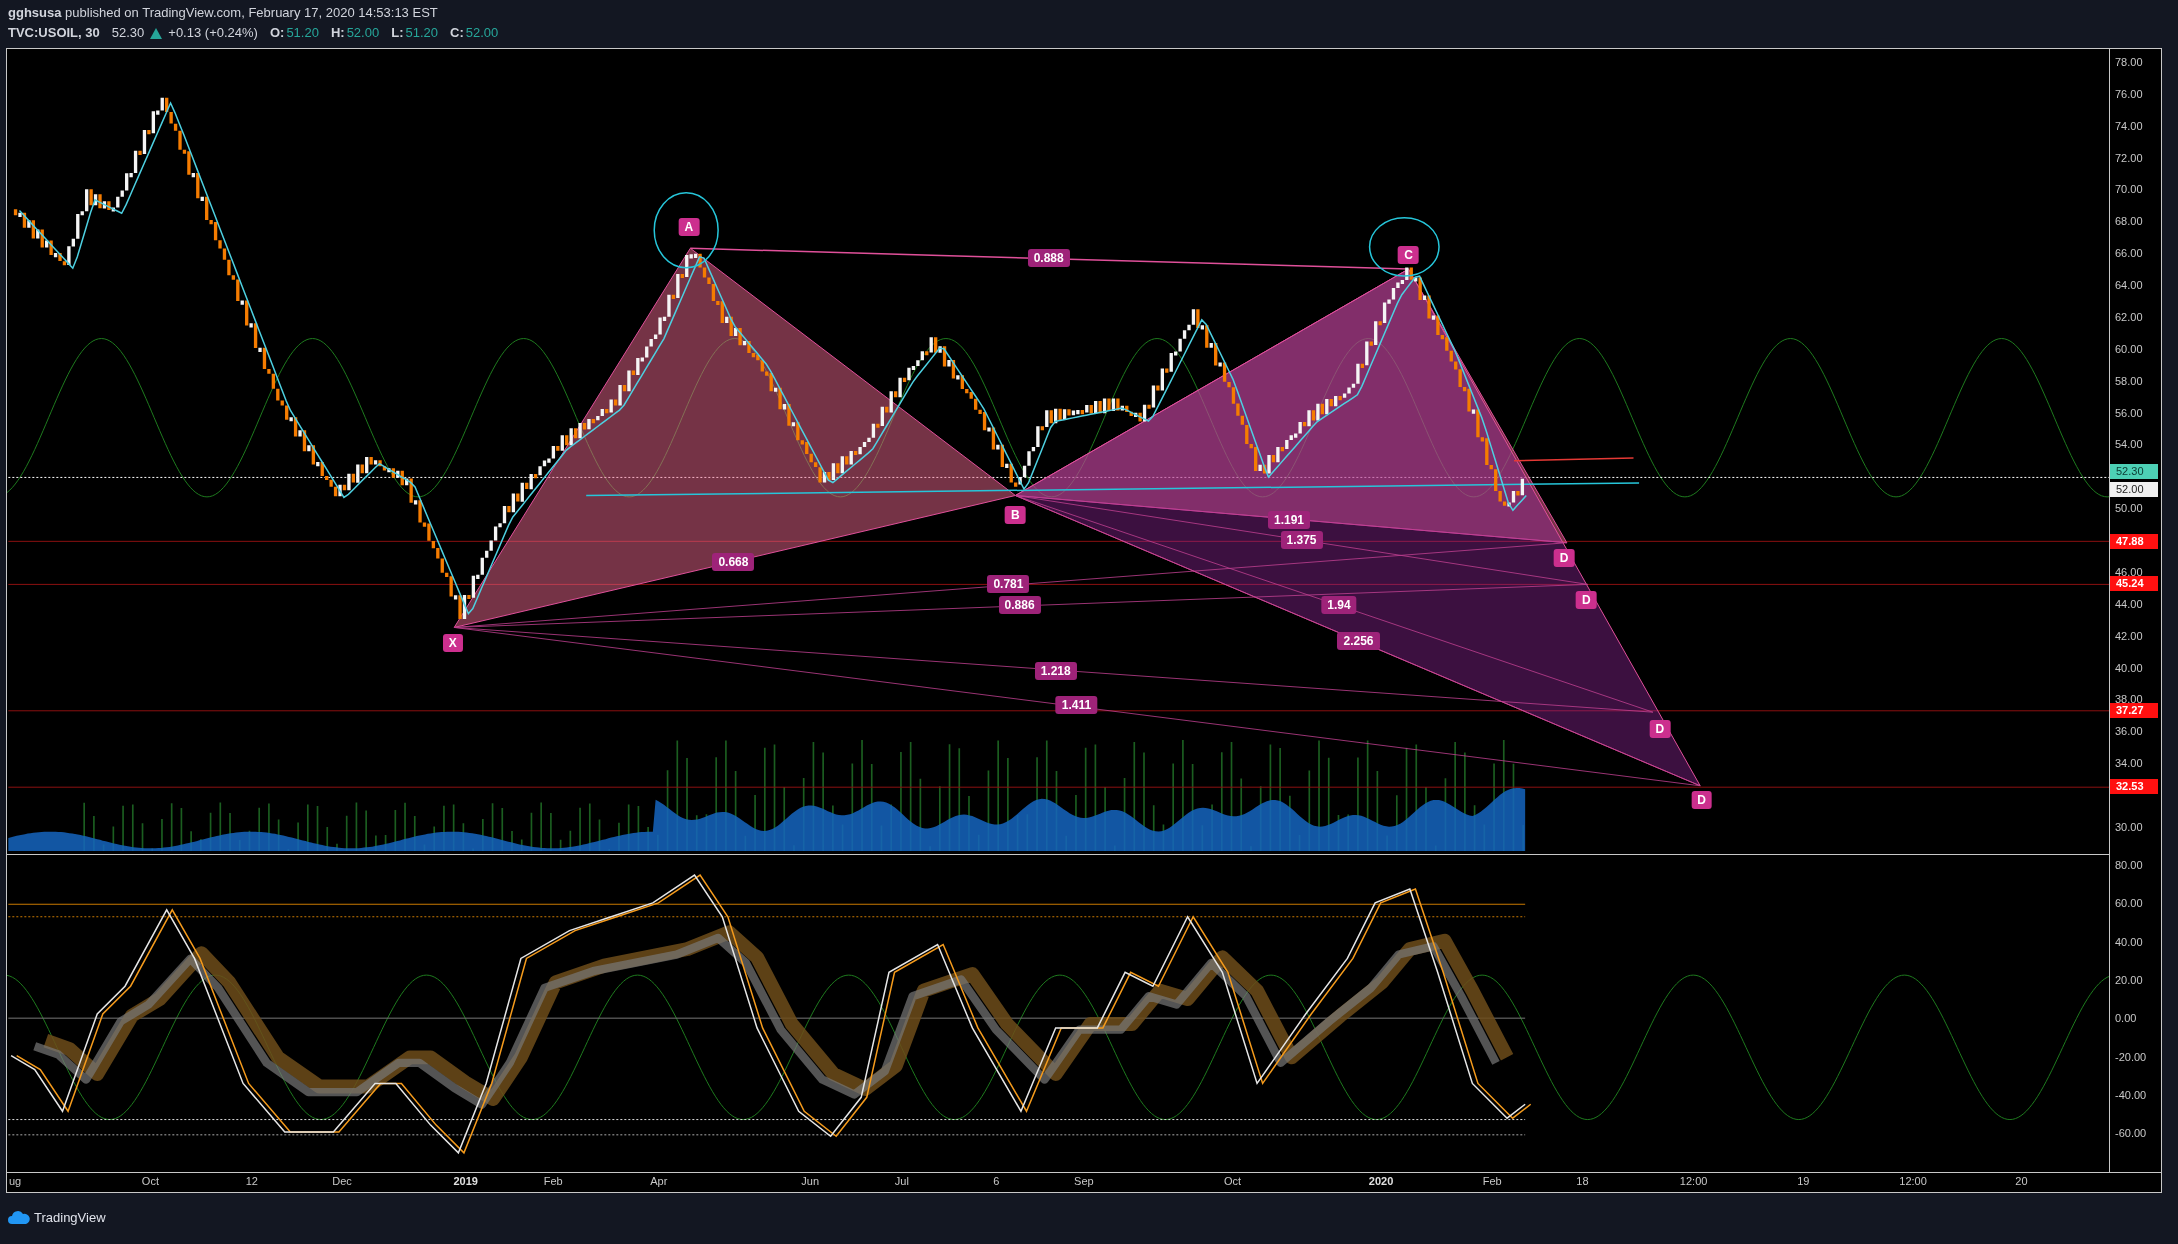 The width and height of the screenshot is (2178, 1244). Describe the element at coordinates (223, 13) in the screenshot. I see `publish-info: gghsusa published on TradingView.com, February 17, 2020 14:53:13 EST` at that location.